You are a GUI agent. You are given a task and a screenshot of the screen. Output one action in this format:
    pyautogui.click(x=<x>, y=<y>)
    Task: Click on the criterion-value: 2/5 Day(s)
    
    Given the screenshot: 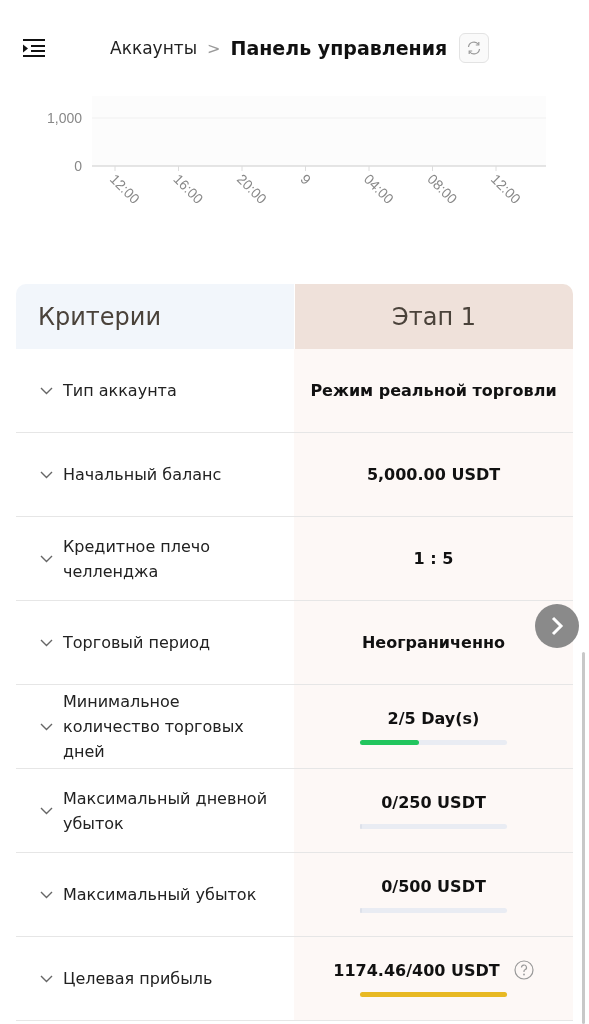 What is the action you would take?
    pyautogui.click(x=433, y=718)
    